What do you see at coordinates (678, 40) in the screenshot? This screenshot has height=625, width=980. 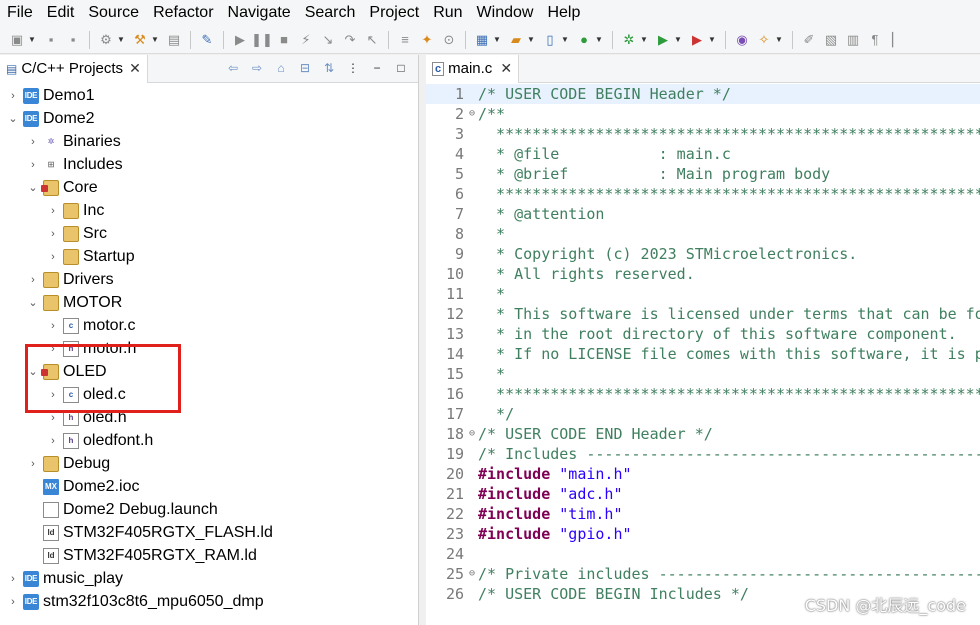 I see `run-dropdown-icon: ▼` at bounding box center [678, 40].